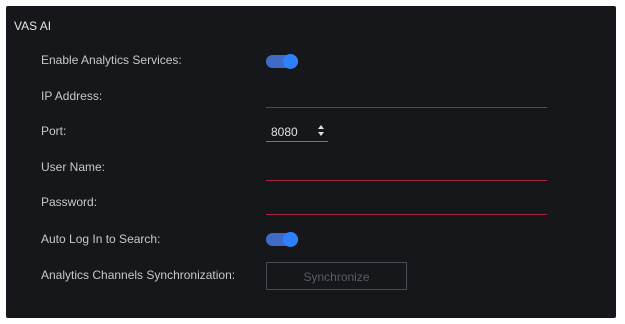  Describe the element at coordinates (101, 239) in the screenshot. I see `auto-login-label: Auto Log In to Search:` at that location.